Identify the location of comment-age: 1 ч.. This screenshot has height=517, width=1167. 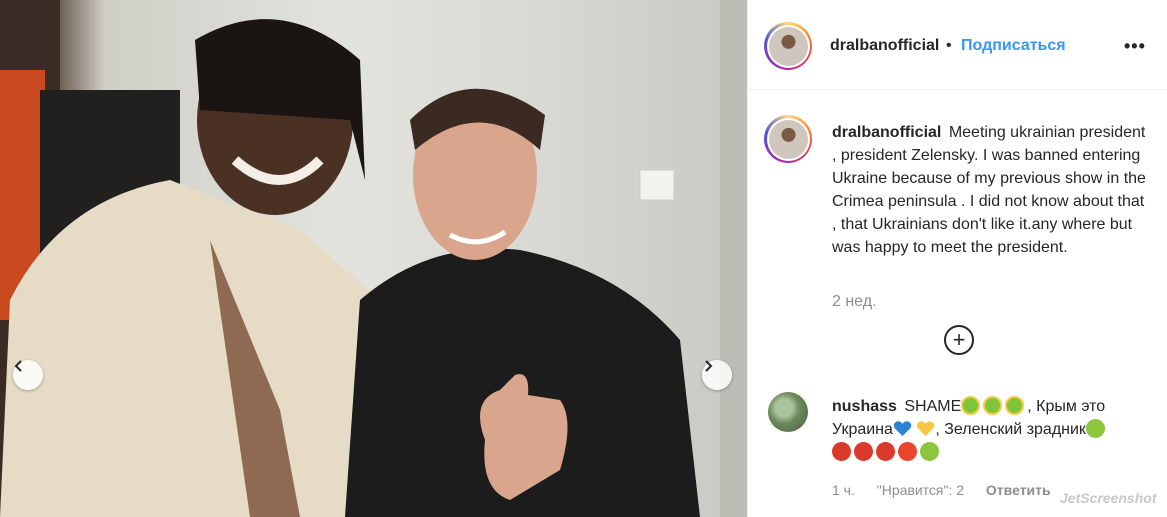
(843, 490).